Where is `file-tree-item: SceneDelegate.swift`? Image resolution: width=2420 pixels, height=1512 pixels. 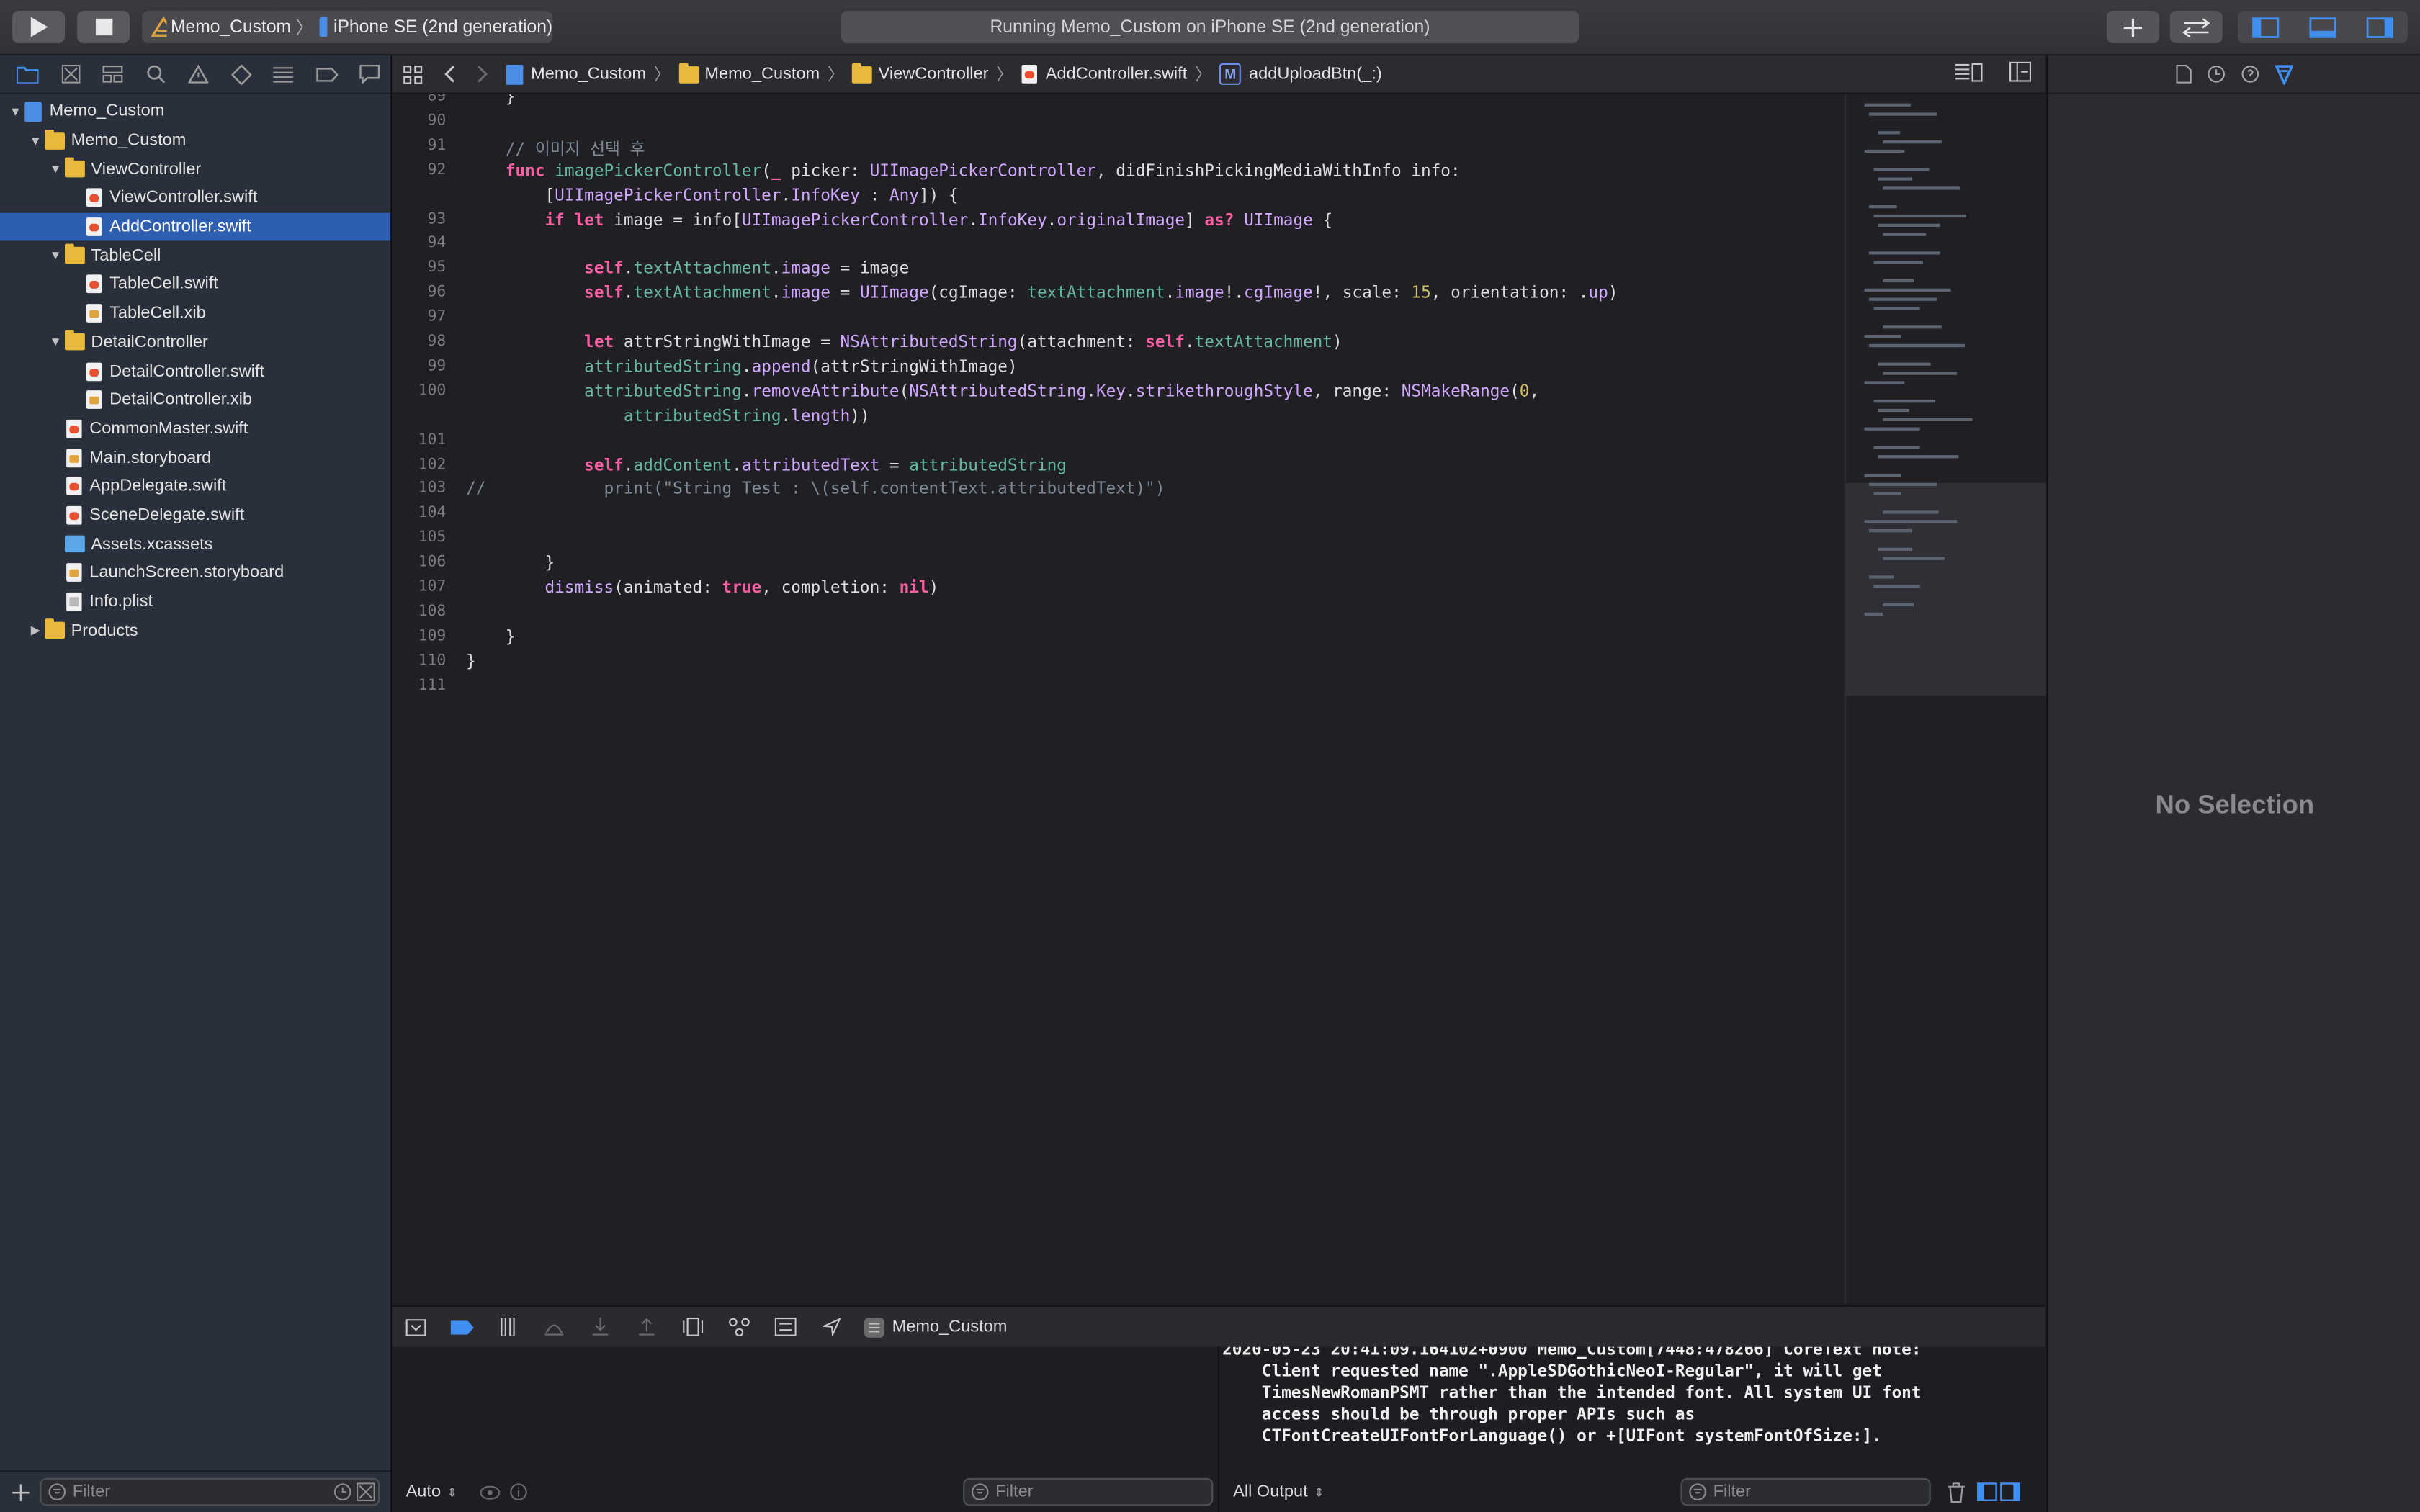
file-tree-item: SceneDelegate.swift is located at coordinates (195, 515).